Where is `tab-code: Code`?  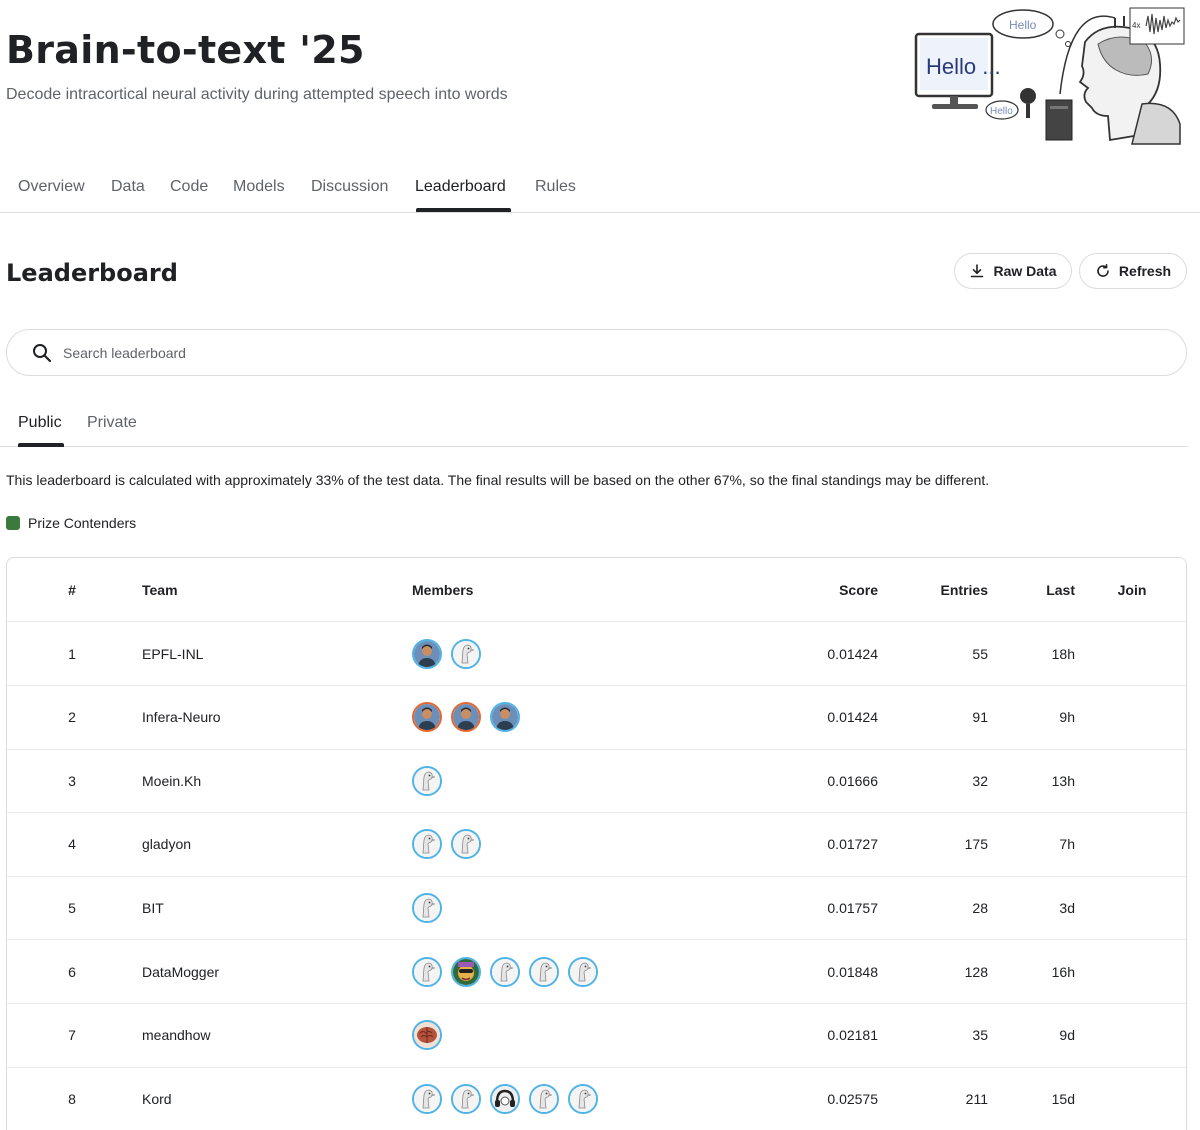 tab-code: Code is located at coordinates (189, 187).